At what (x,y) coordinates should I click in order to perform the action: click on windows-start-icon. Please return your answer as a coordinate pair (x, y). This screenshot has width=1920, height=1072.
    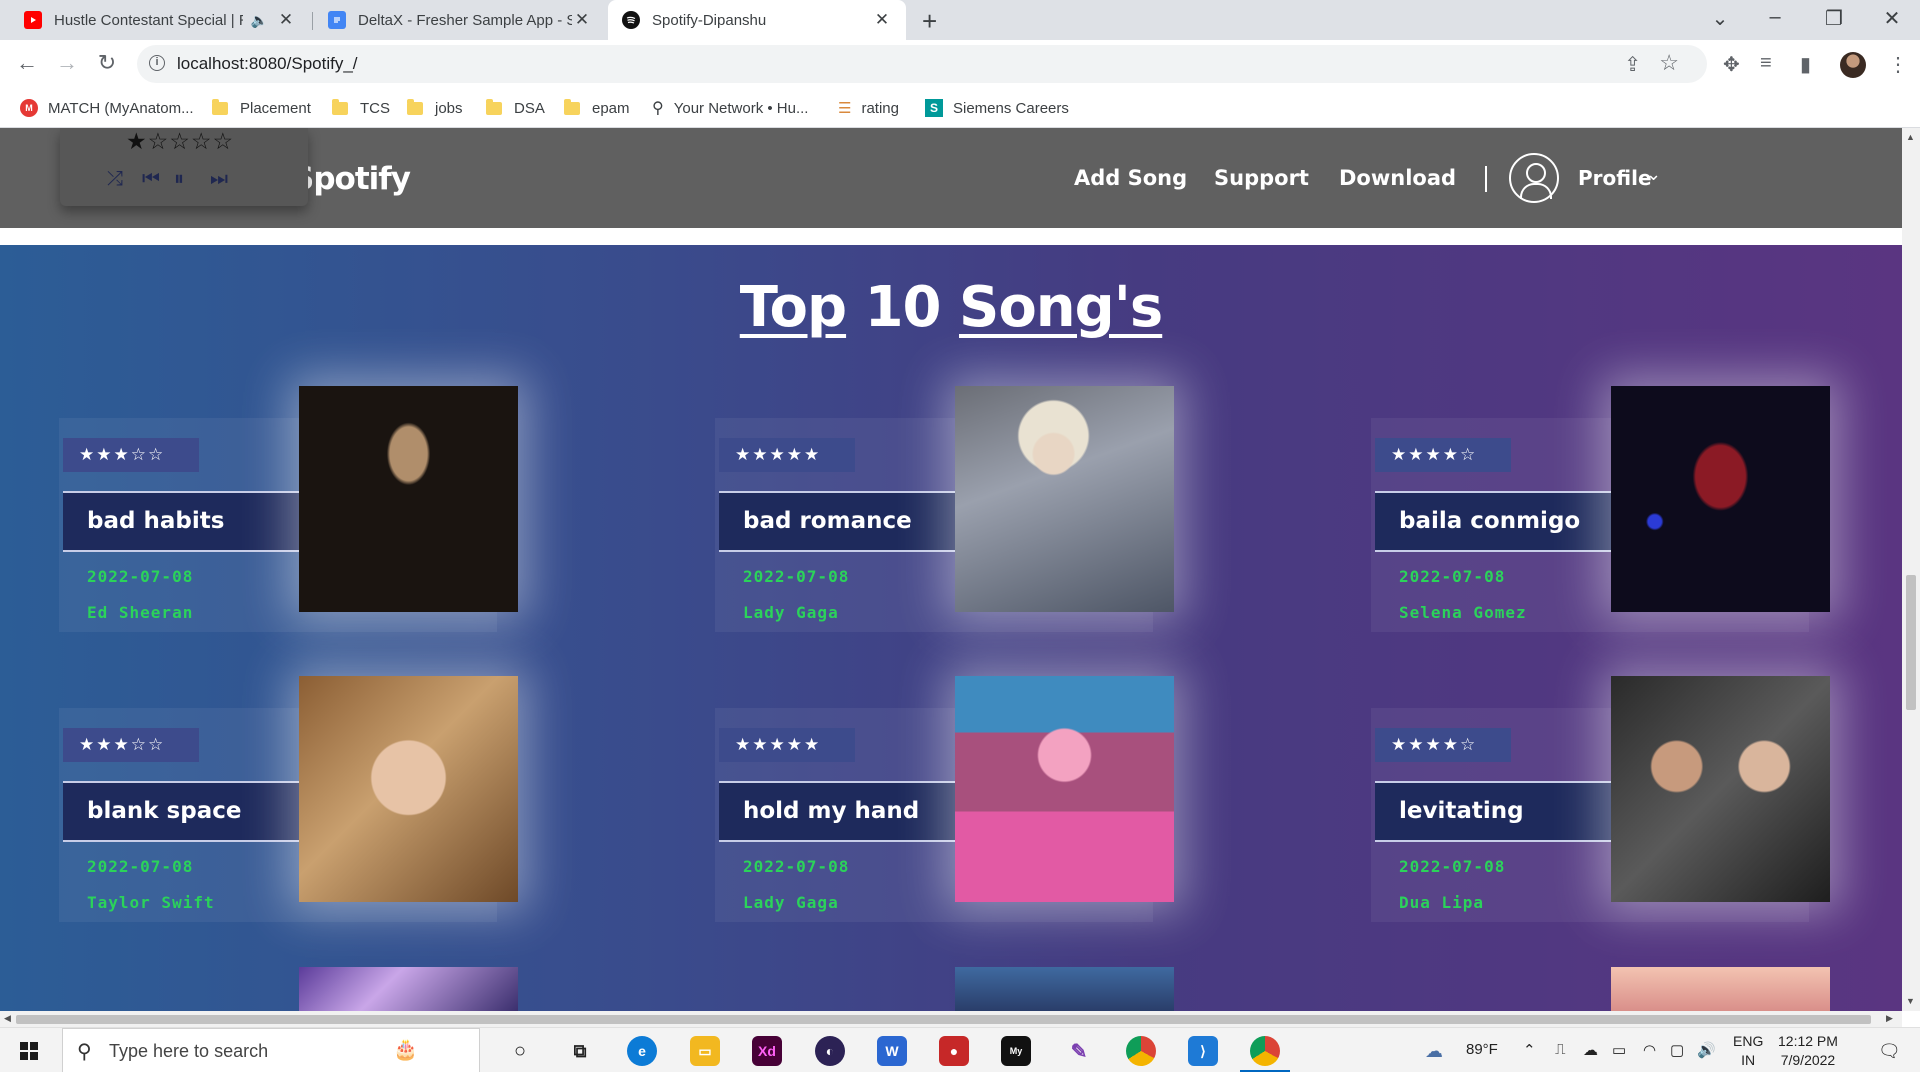
    Looking at the image, I should click on (29, 1051).